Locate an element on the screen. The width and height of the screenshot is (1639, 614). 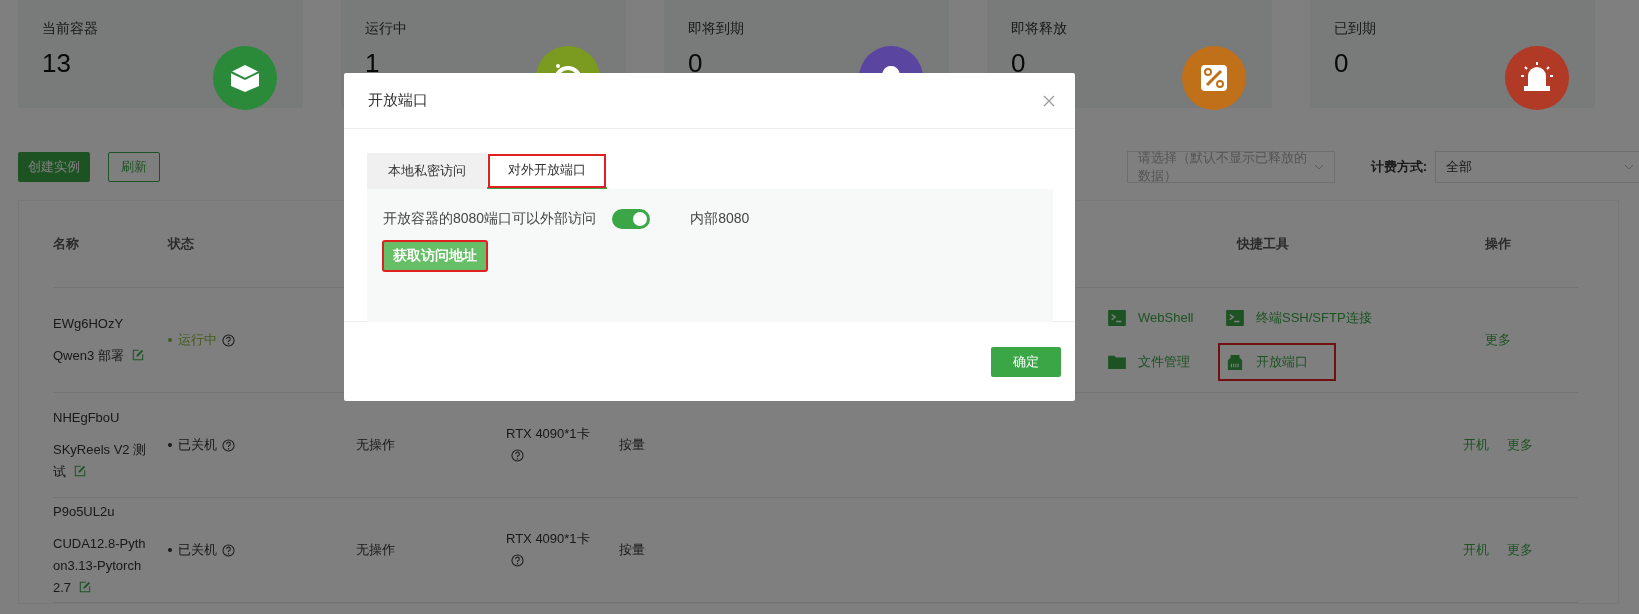
stat-label: 已到期 is located at coordinates (1355, 29).